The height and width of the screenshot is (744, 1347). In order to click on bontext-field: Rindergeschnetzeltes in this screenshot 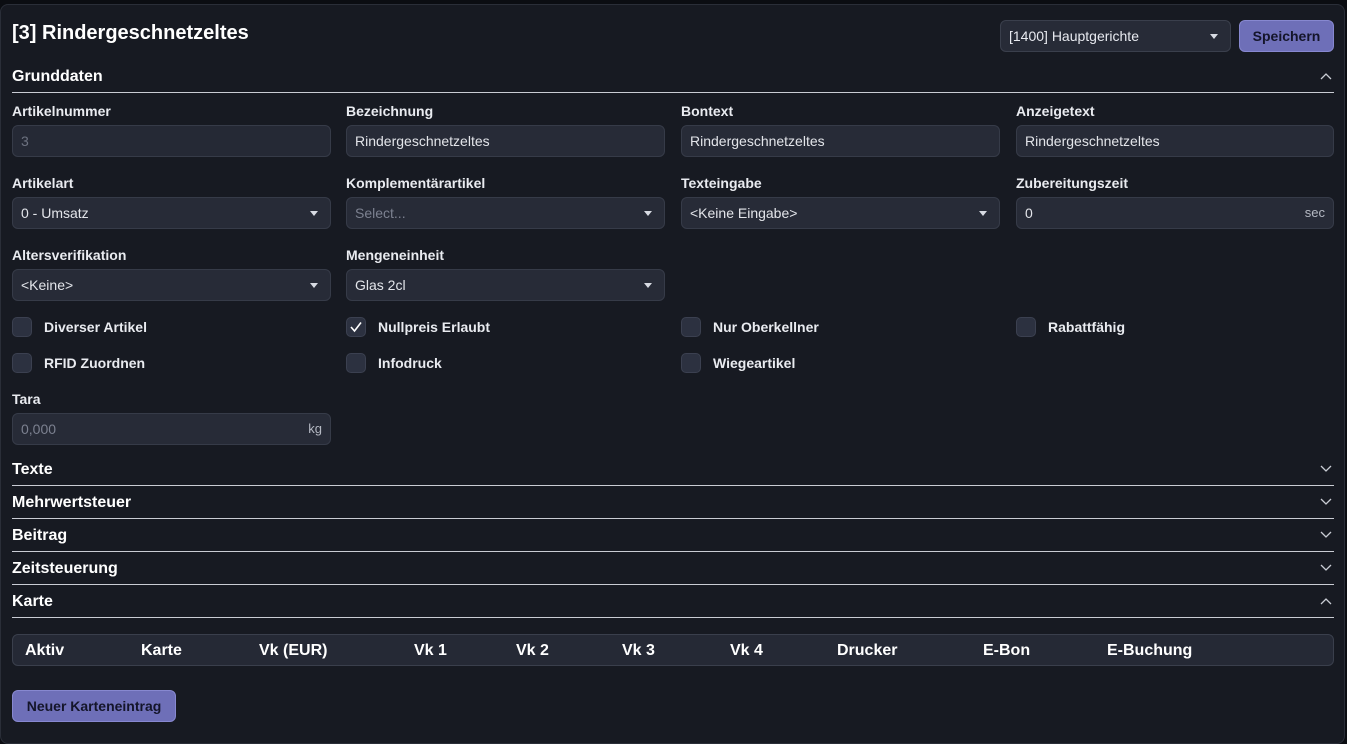, I will do `click(840, 141)`.